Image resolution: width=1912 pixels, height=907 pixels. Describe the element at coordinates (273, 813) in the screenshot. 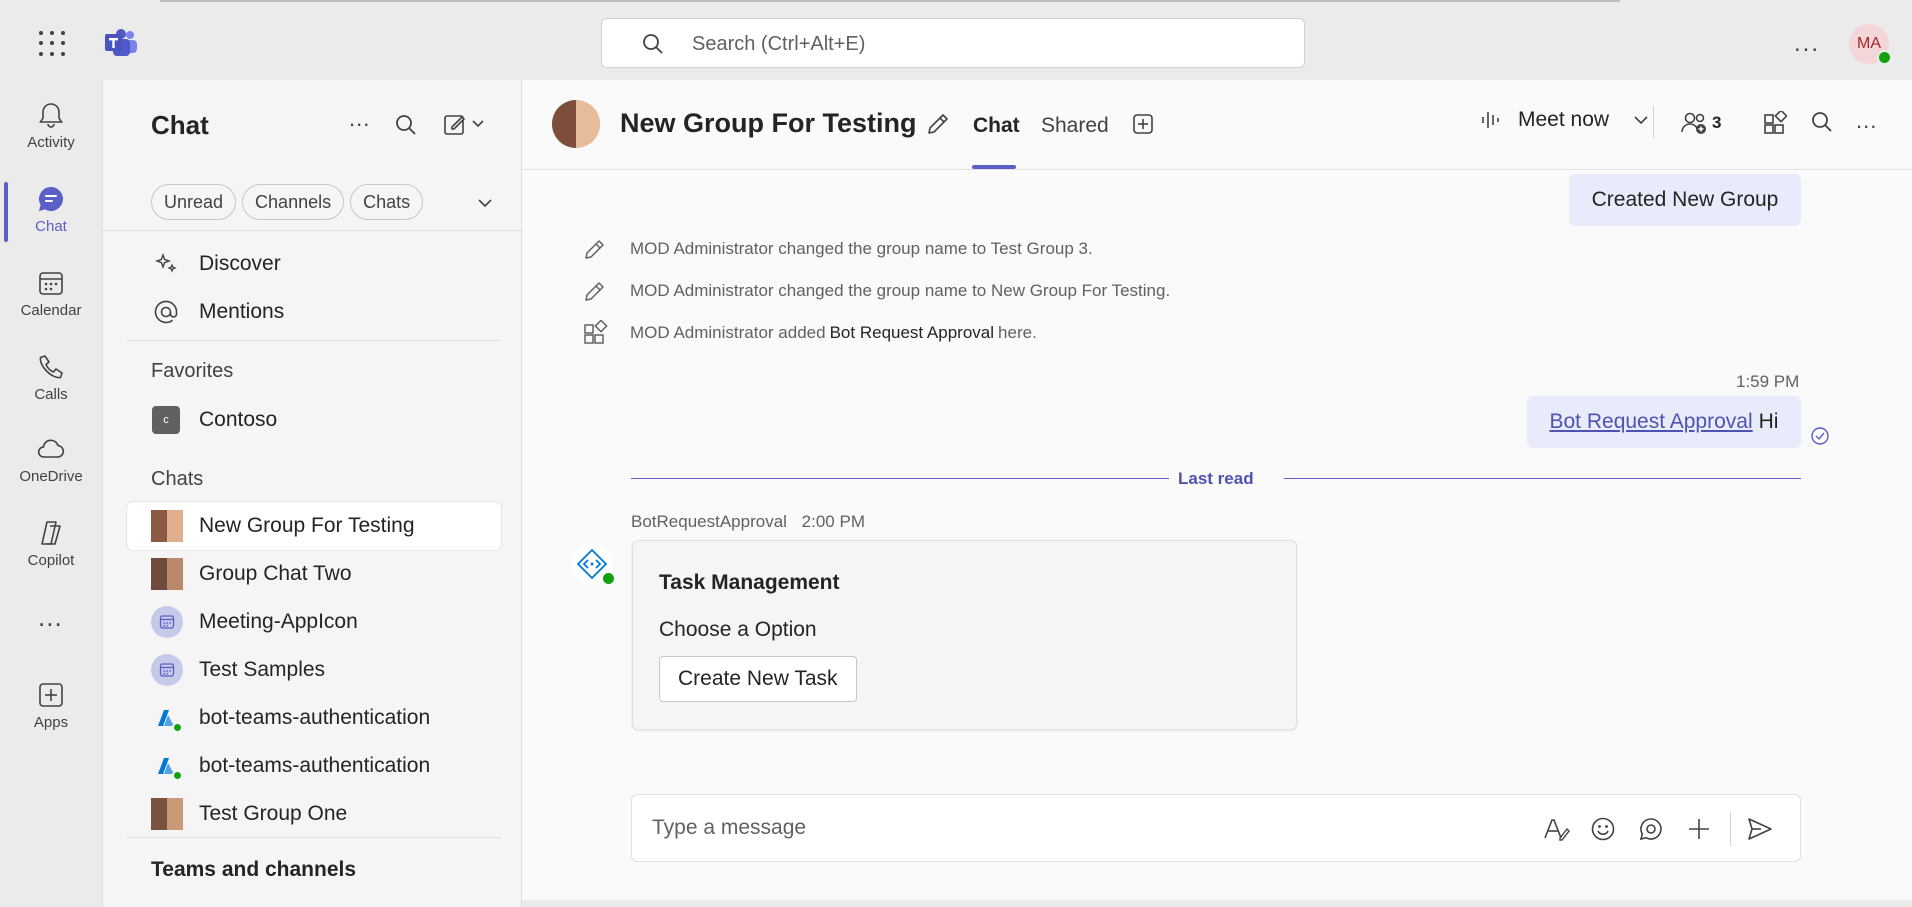

I see `chat-label: Test Group One` at that location.